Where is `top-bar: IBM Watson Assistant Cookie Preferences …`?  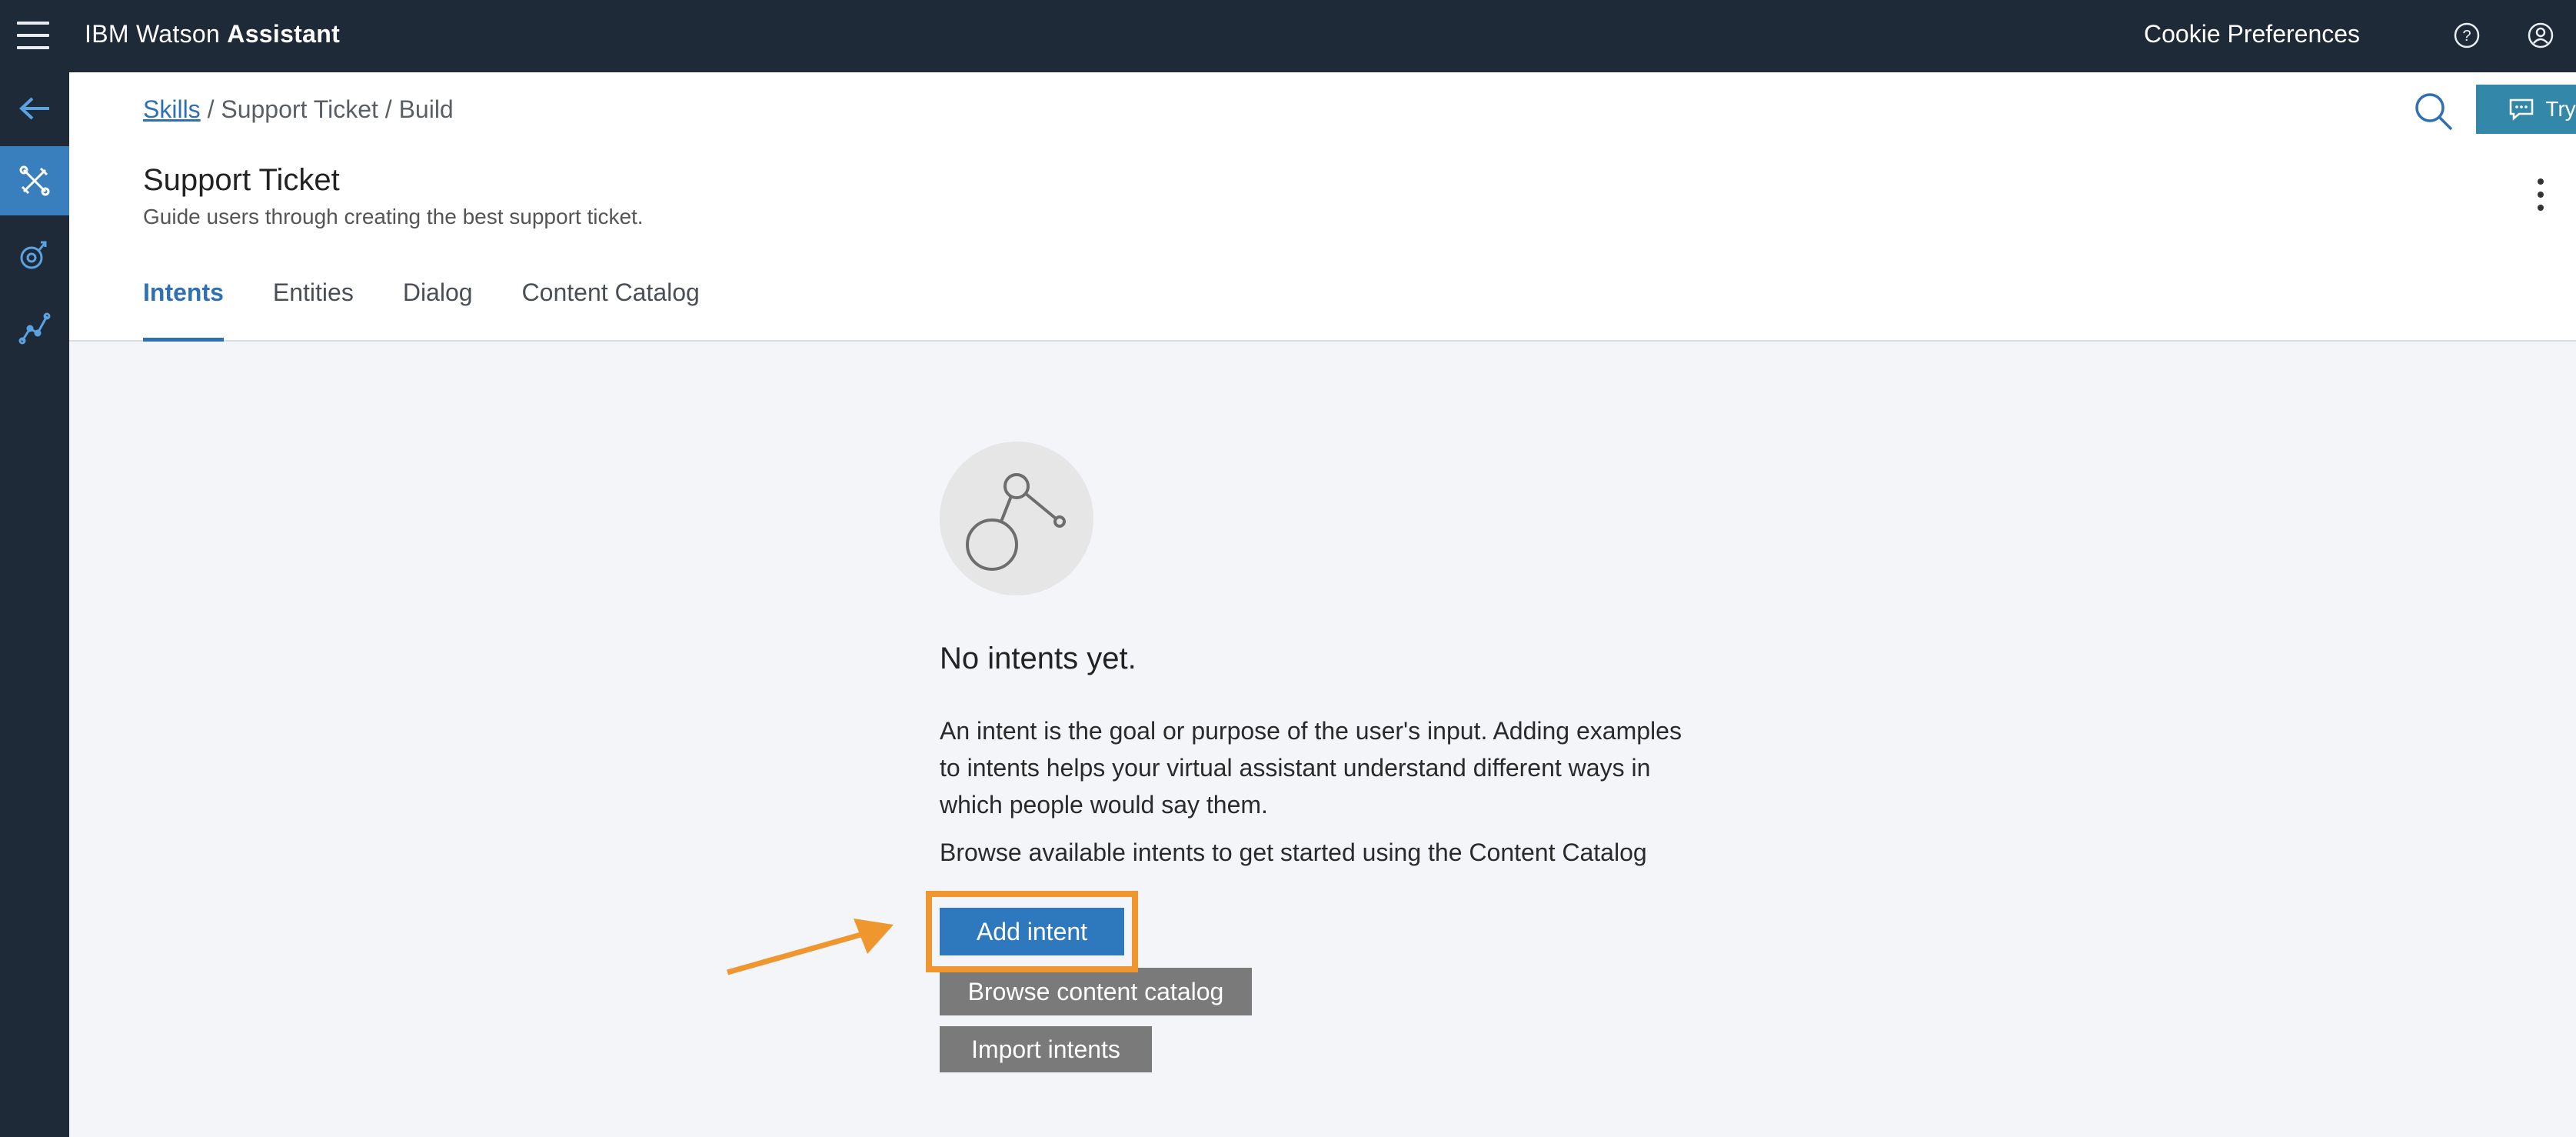
top-bar: IBM Watson Assistant Cookie Preferences … is located at coordinates (1288, 36).